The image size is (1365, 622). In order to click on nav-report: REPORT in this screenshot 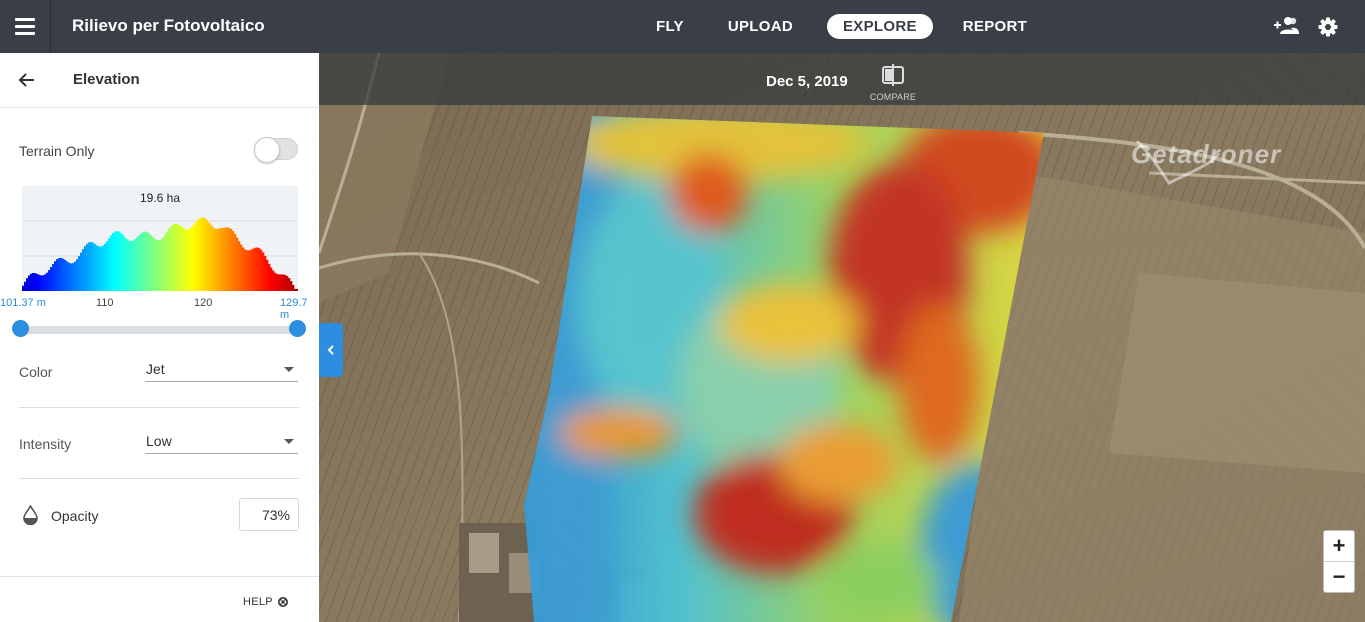, I will do `click(995, 26)`.